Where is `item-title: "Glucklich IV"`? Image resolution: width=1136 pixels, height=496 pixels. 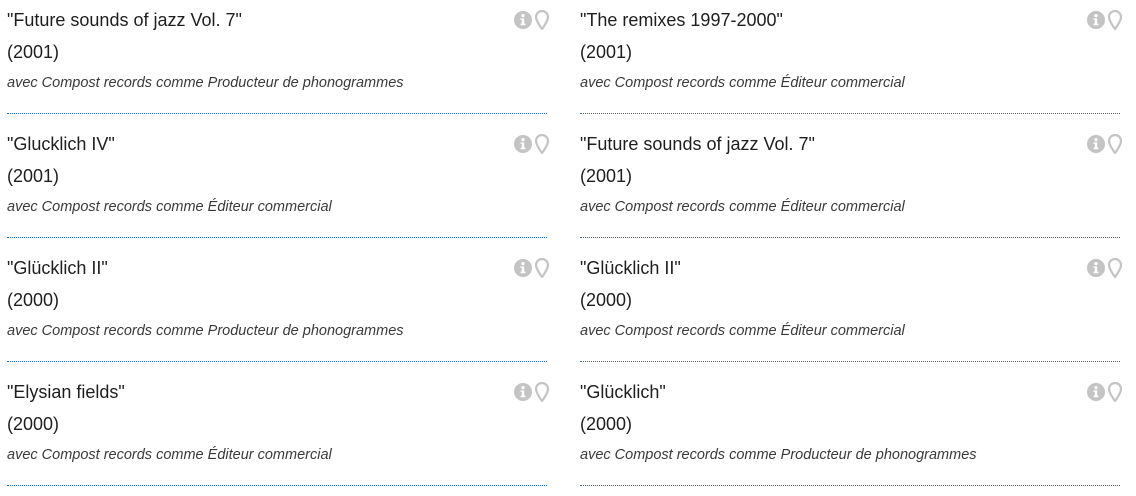
item-title: "Glucklich IV" is located at coordinates (61, 144).